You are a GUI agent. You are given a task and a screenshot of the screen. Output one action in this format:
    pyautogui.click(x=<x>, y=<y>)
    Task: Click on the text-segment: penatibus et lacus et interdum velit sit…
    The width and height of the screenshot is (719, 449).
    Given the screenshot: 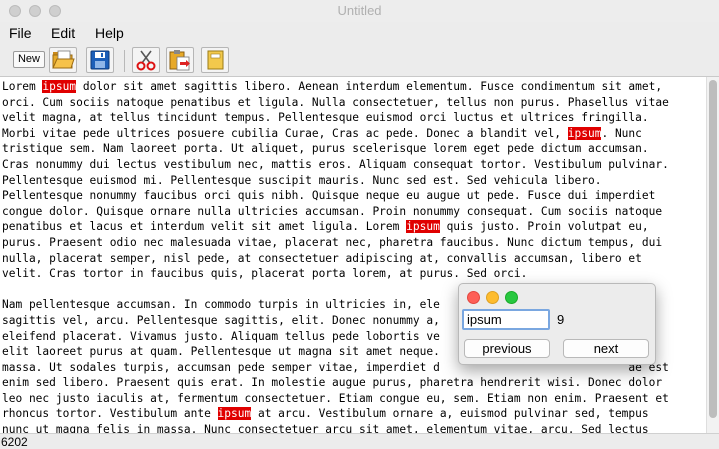 What is the action you would take?
    pyautogui.click(x=204, y=227)
    